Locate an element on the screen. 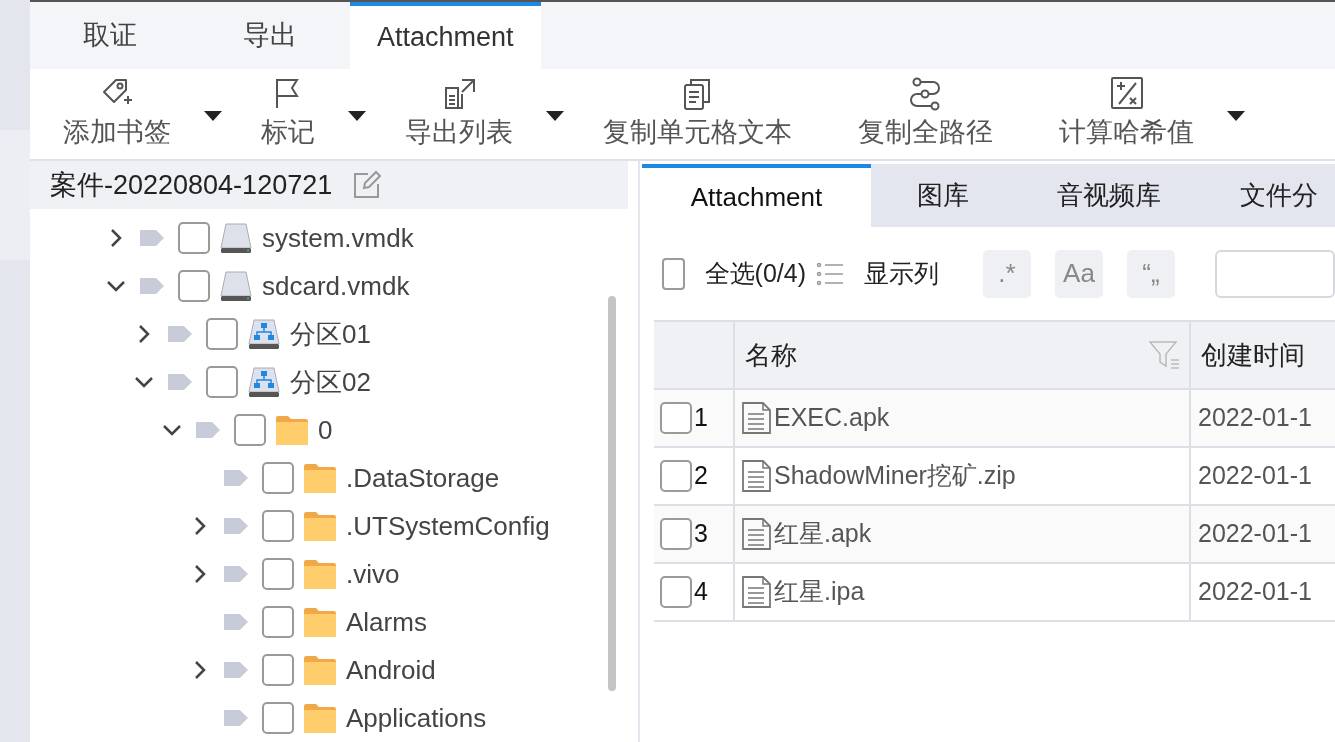 The width and height of the screenshot is (1335, 742). file-name: ShadowMiner挖矿.zip is located at coordinates (895, 476).